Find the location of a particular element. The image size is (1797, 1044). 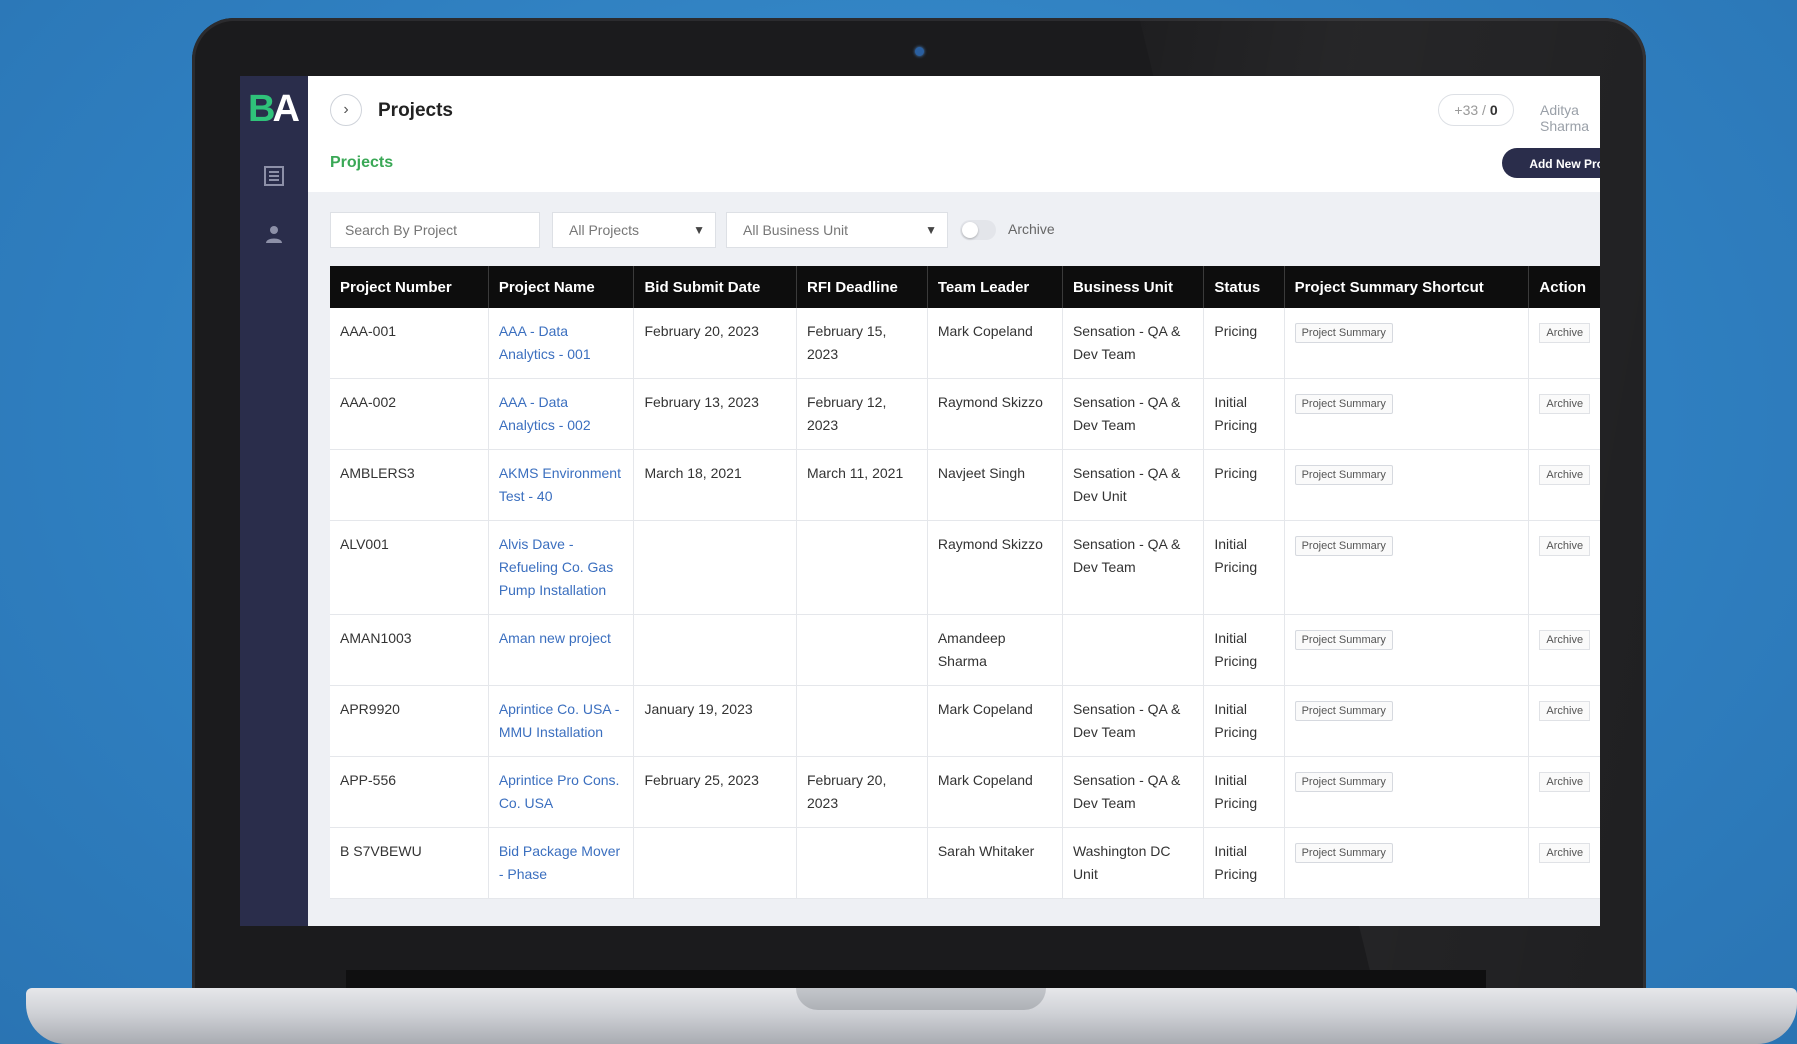

business-unit-select: All Business Unit ▼ is located at coordinates (837, 230).